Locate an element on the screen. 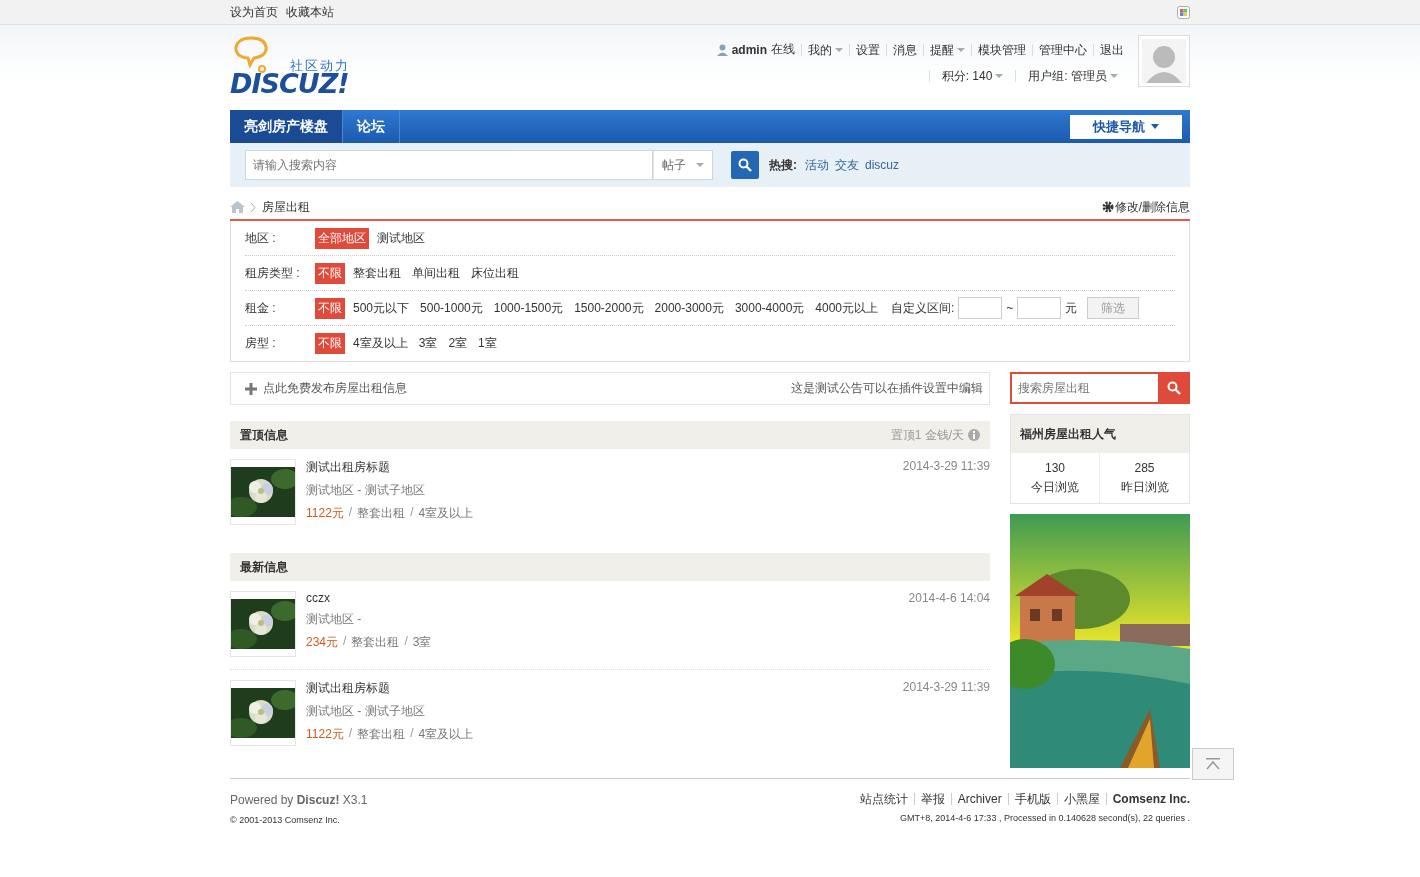 Image resolution: width=1420 pixels, height=877 pixels. user-menu-link: 退出 is located at coordinates (1111, 49).